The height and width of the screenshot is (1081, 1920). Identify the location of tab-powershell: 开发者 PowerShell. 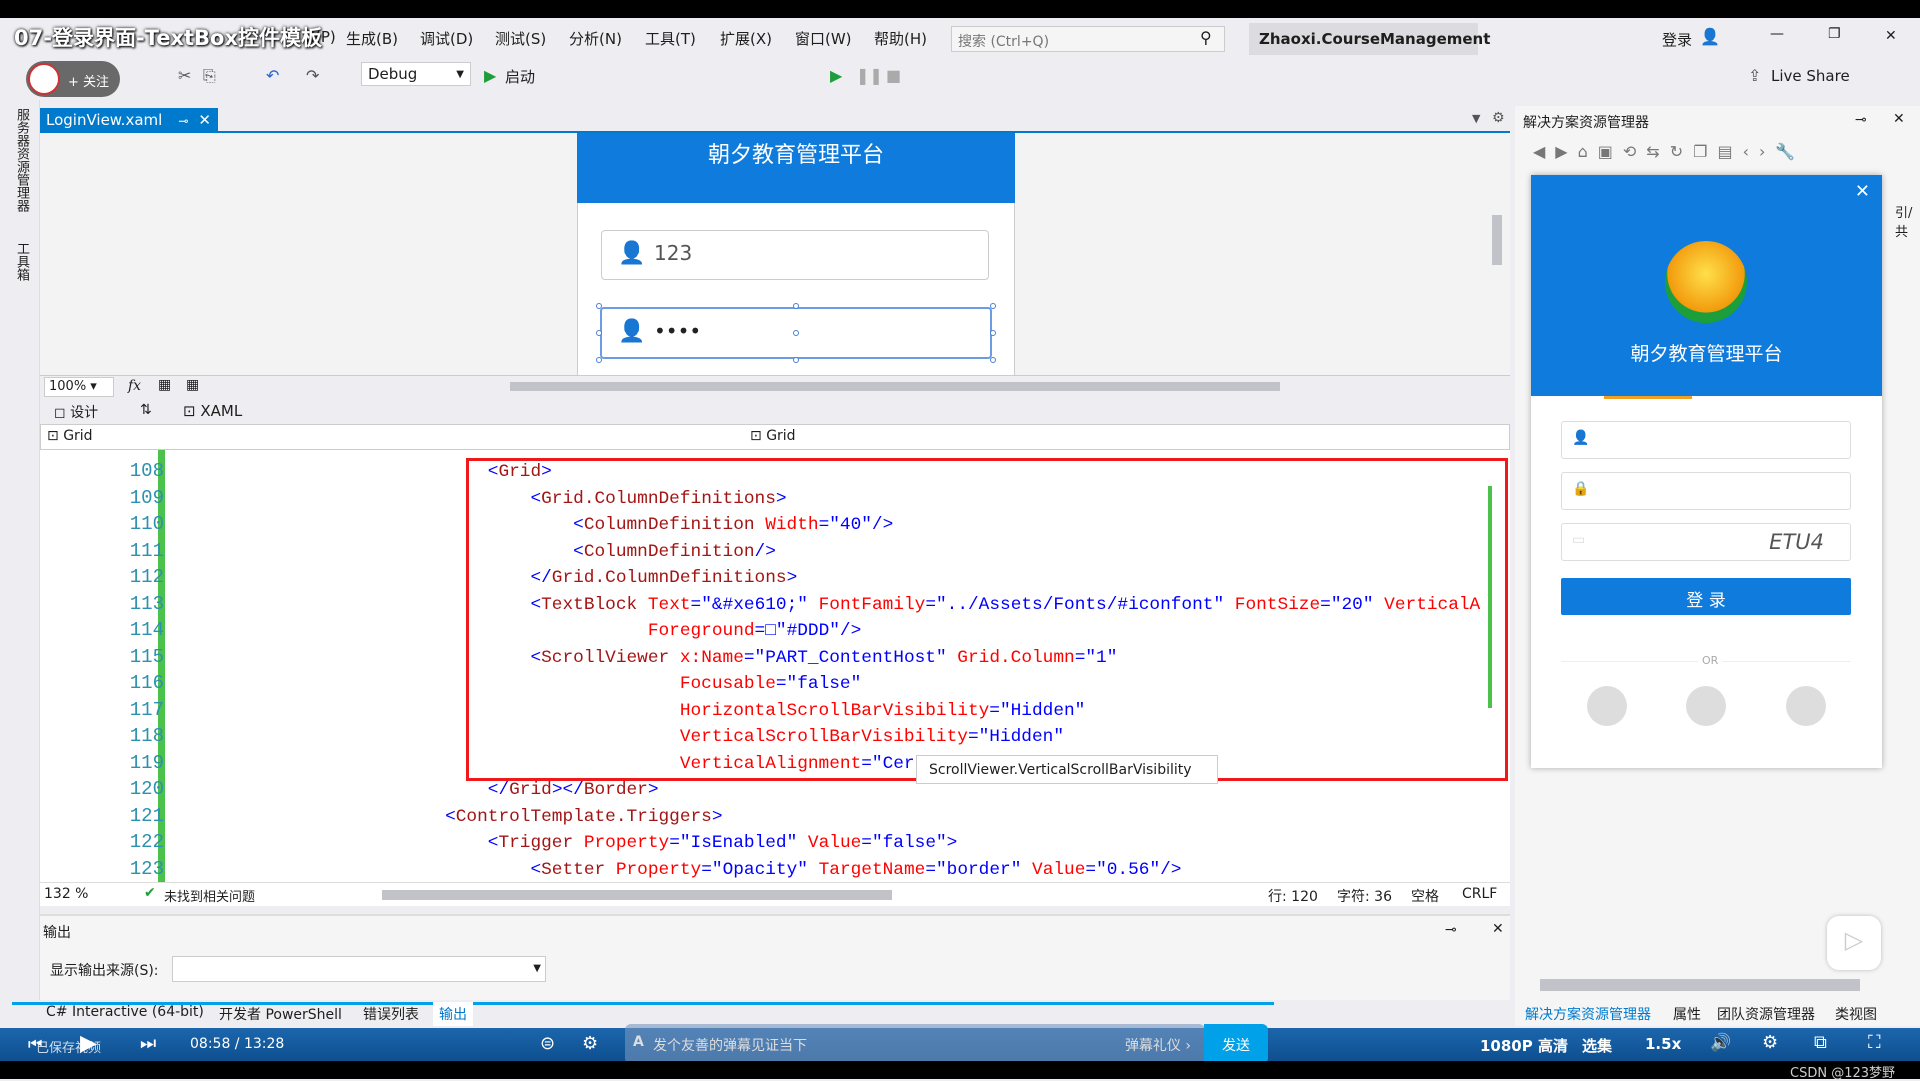
(280, 1014).